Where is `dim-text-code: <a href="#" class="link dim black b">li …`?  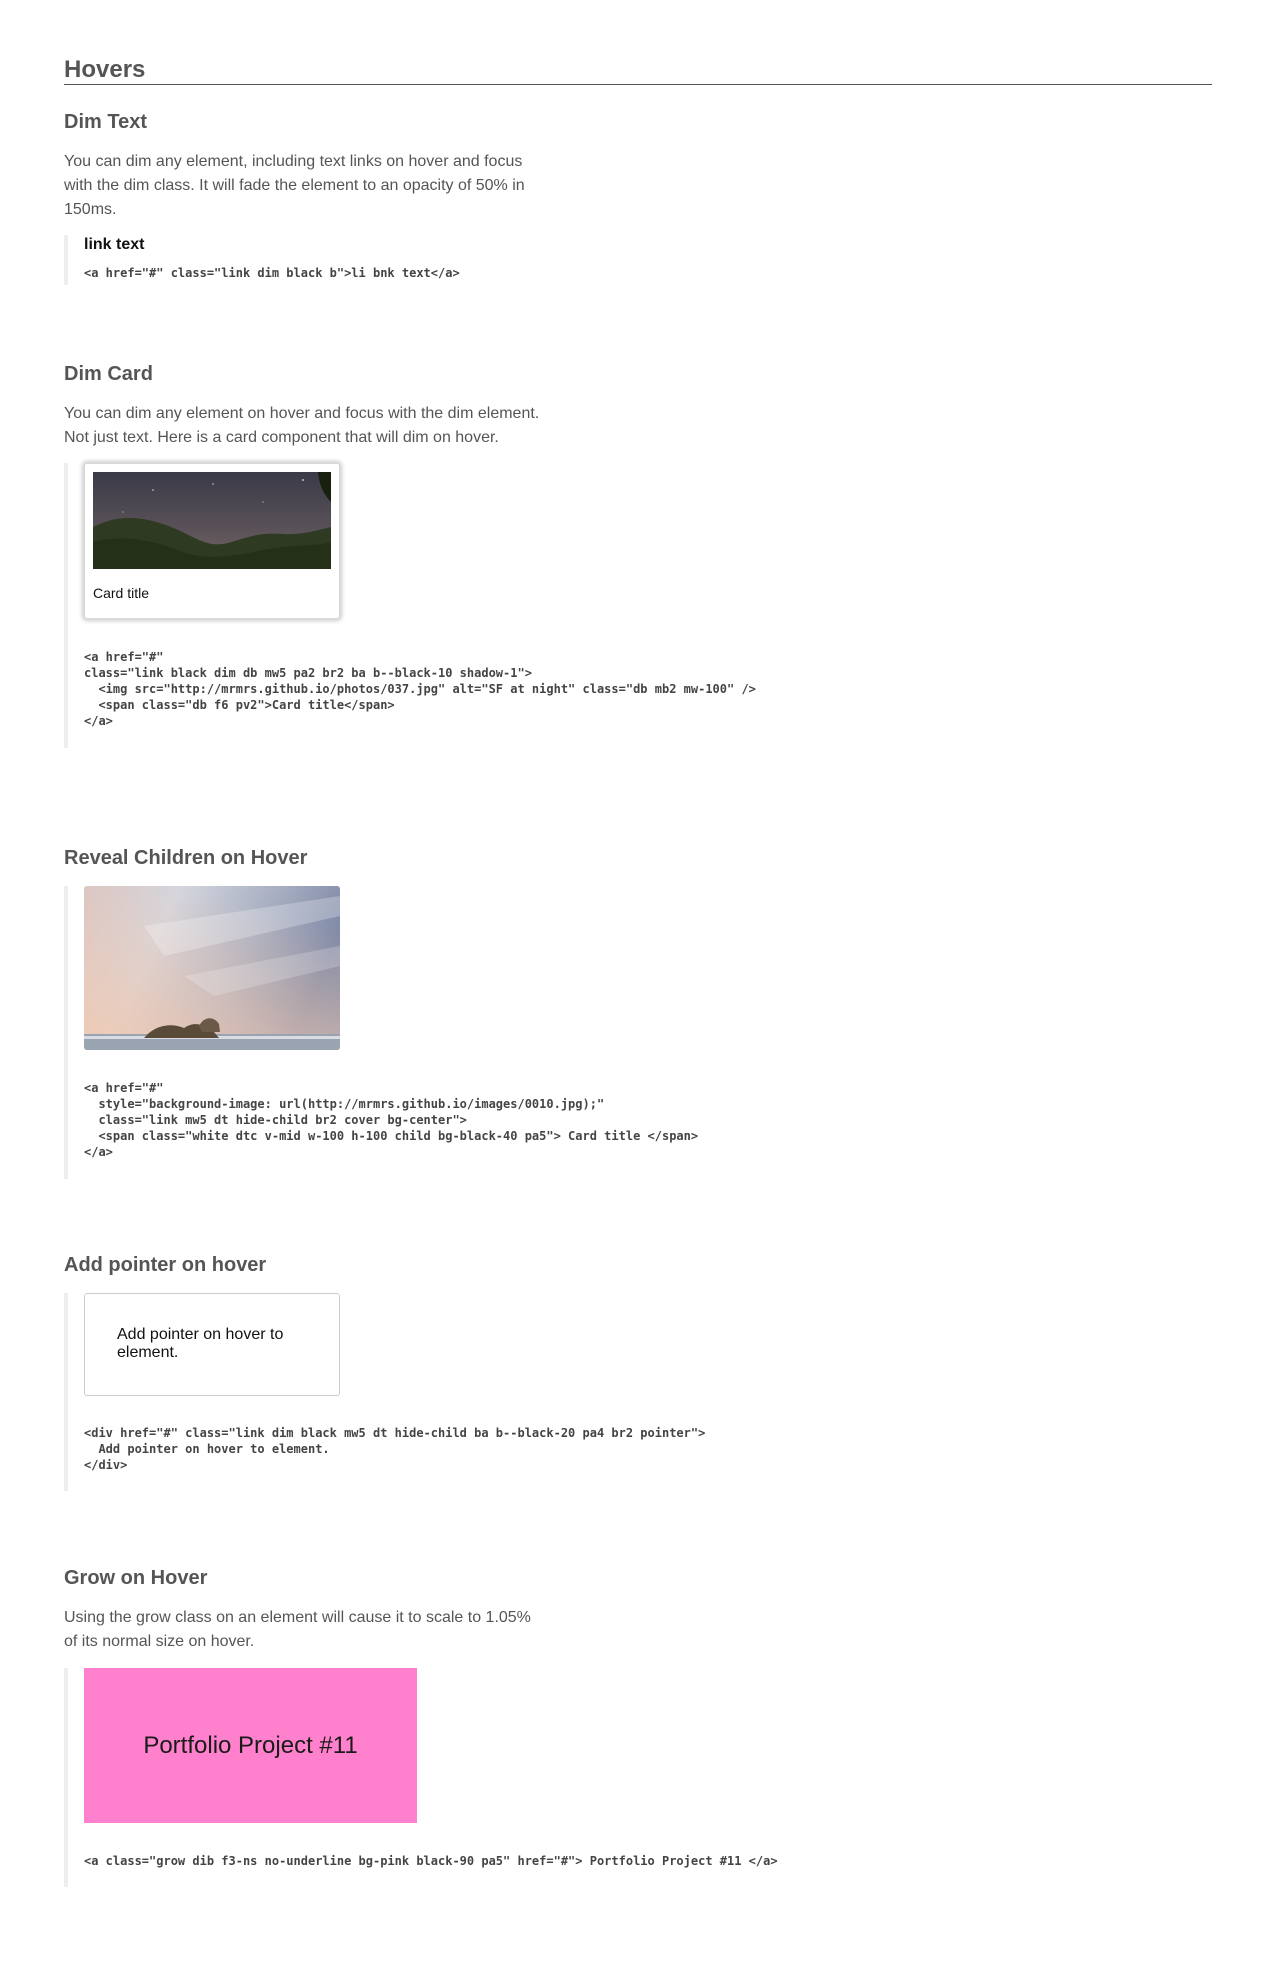 dim-text-code: <a href="#" class="link dim black b">li … is located at coordinates (272, 273).